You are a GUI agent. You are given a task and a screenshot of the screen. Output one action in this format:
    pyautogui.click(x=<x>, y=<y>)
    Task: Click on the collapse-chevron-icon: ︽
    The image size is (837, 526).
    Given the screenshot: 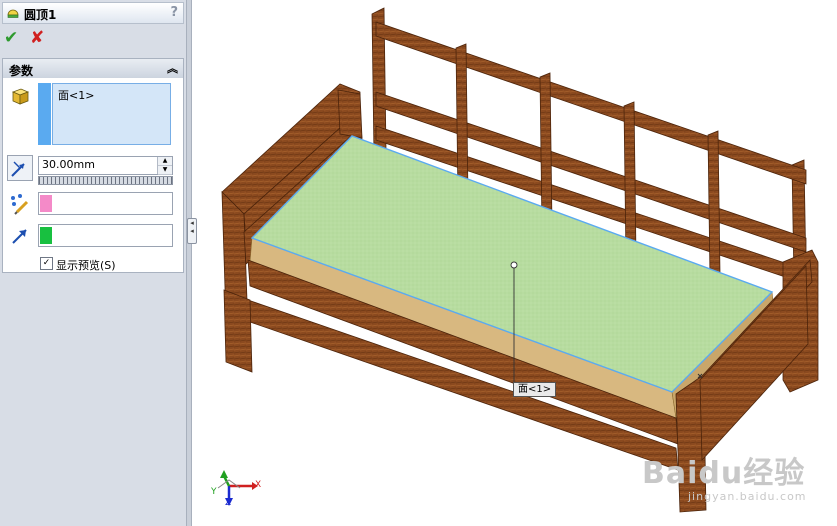 What is the action you would take?
    pyautogui.click(x=172, y=68)
    